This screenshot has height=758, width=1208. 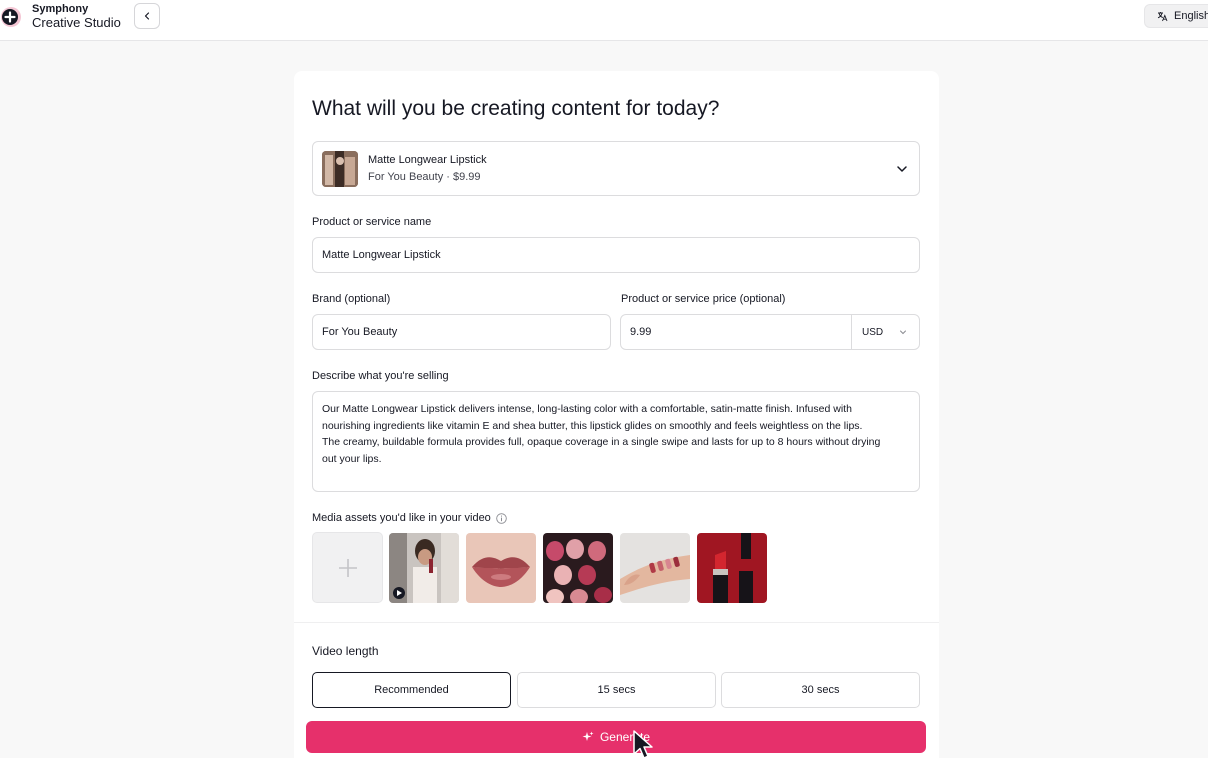 I want to click on product-name-label: Product or service name, so click(x=372, y=222).